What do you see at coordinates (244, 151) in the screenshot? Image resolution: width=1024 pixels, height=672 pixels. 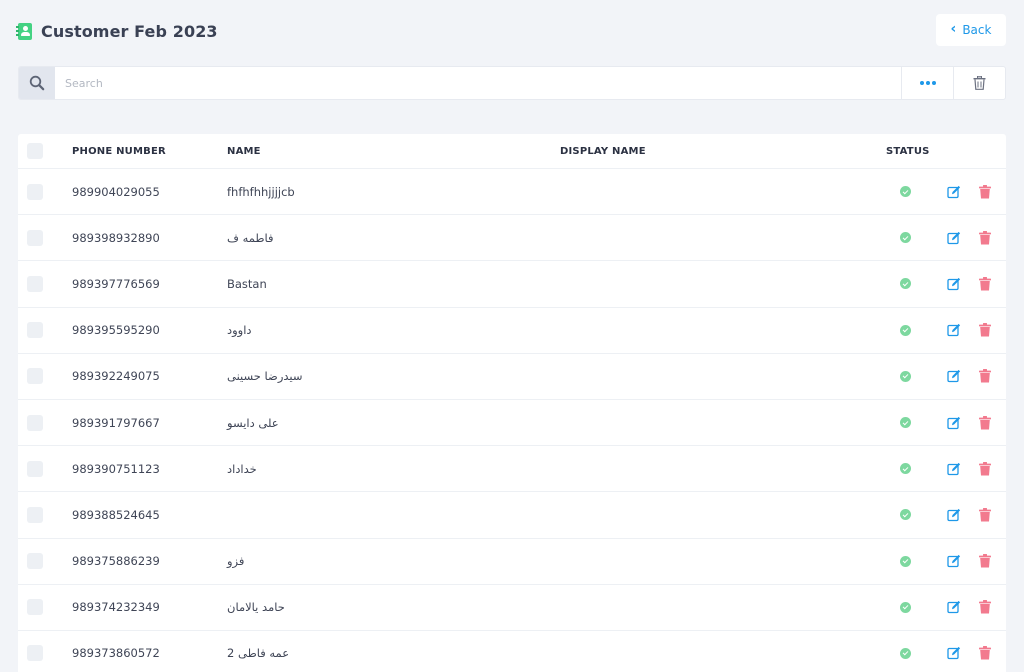 I see `column-header-name: NAME` at bounding box center [244, 151].